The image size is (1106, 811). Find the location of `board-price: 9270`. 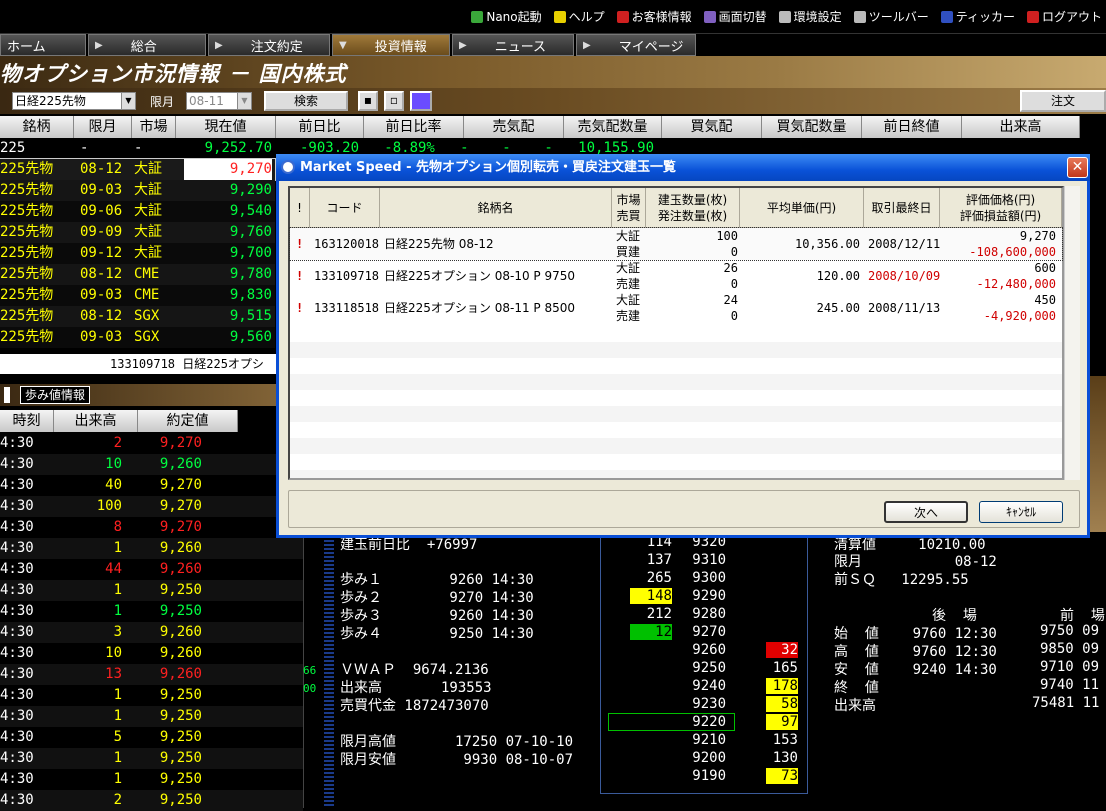

board-price: 9270 is located at coordinates (706, 632).